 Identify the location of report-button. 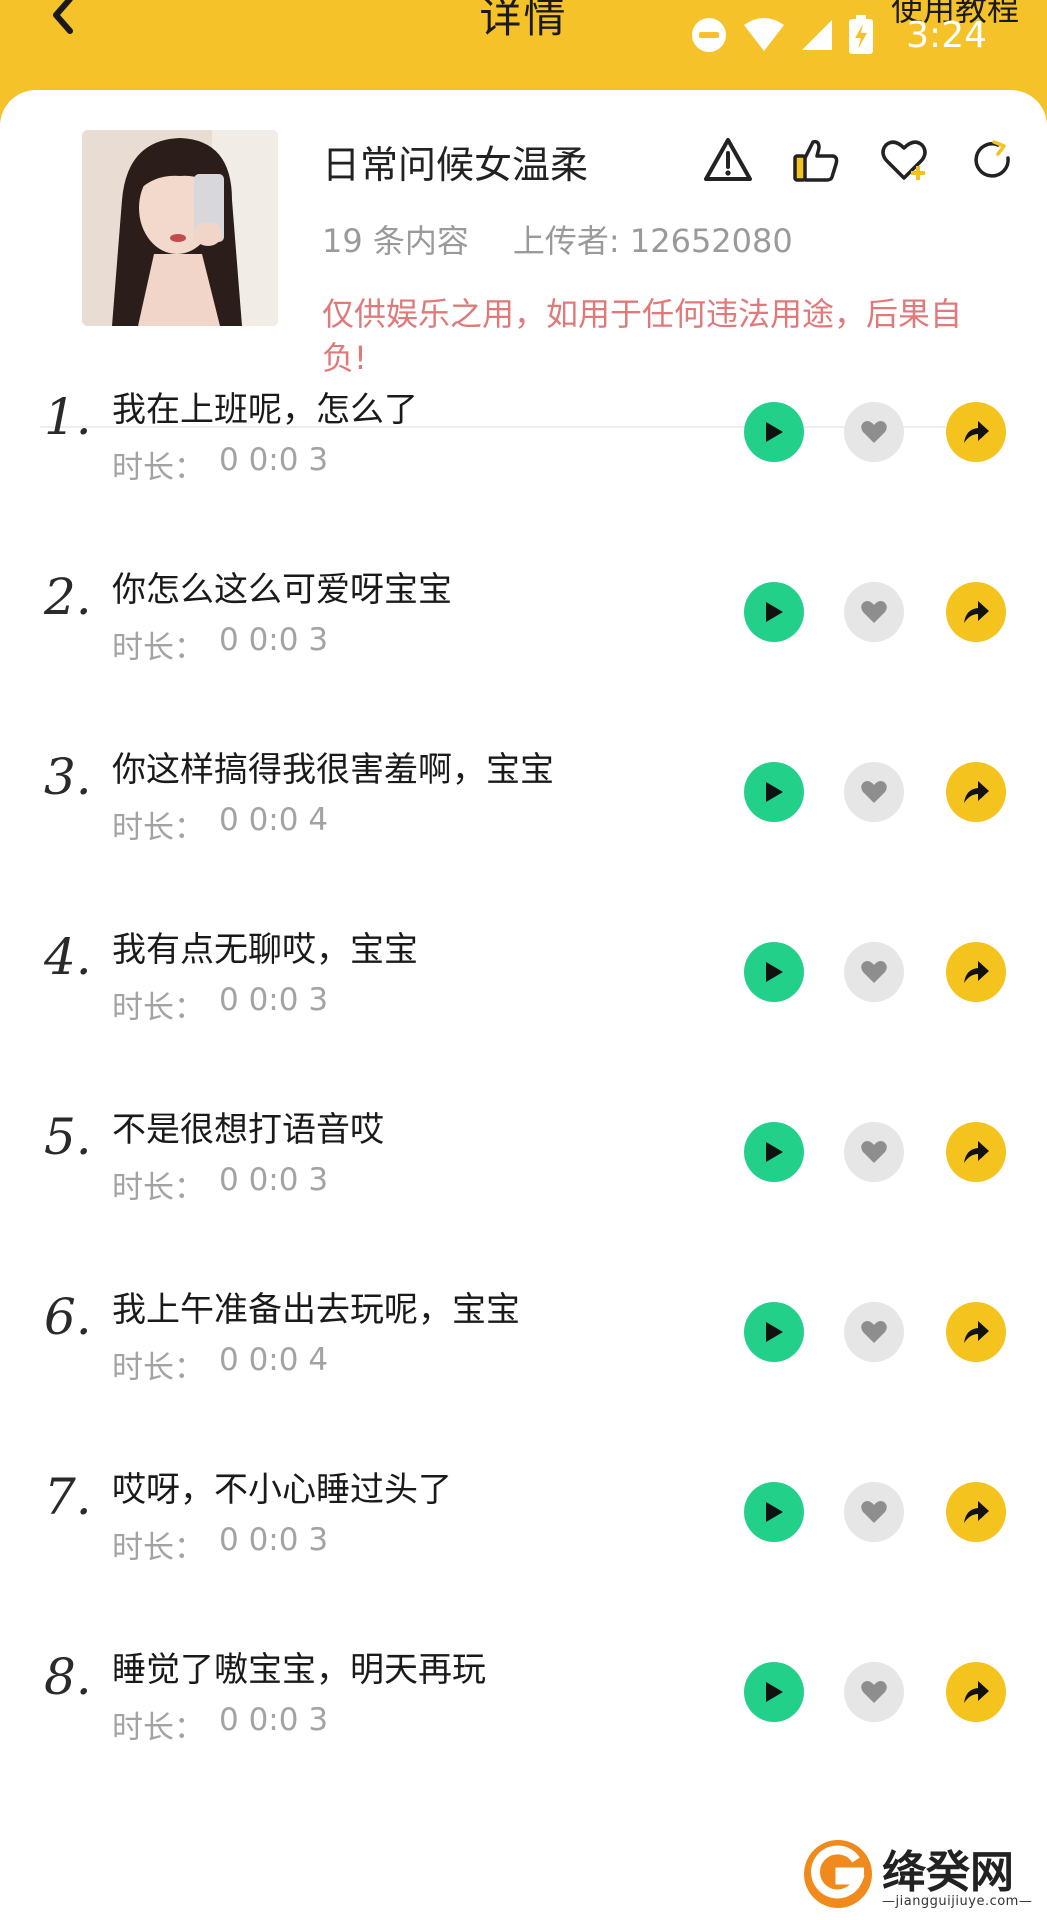
(728, 160).